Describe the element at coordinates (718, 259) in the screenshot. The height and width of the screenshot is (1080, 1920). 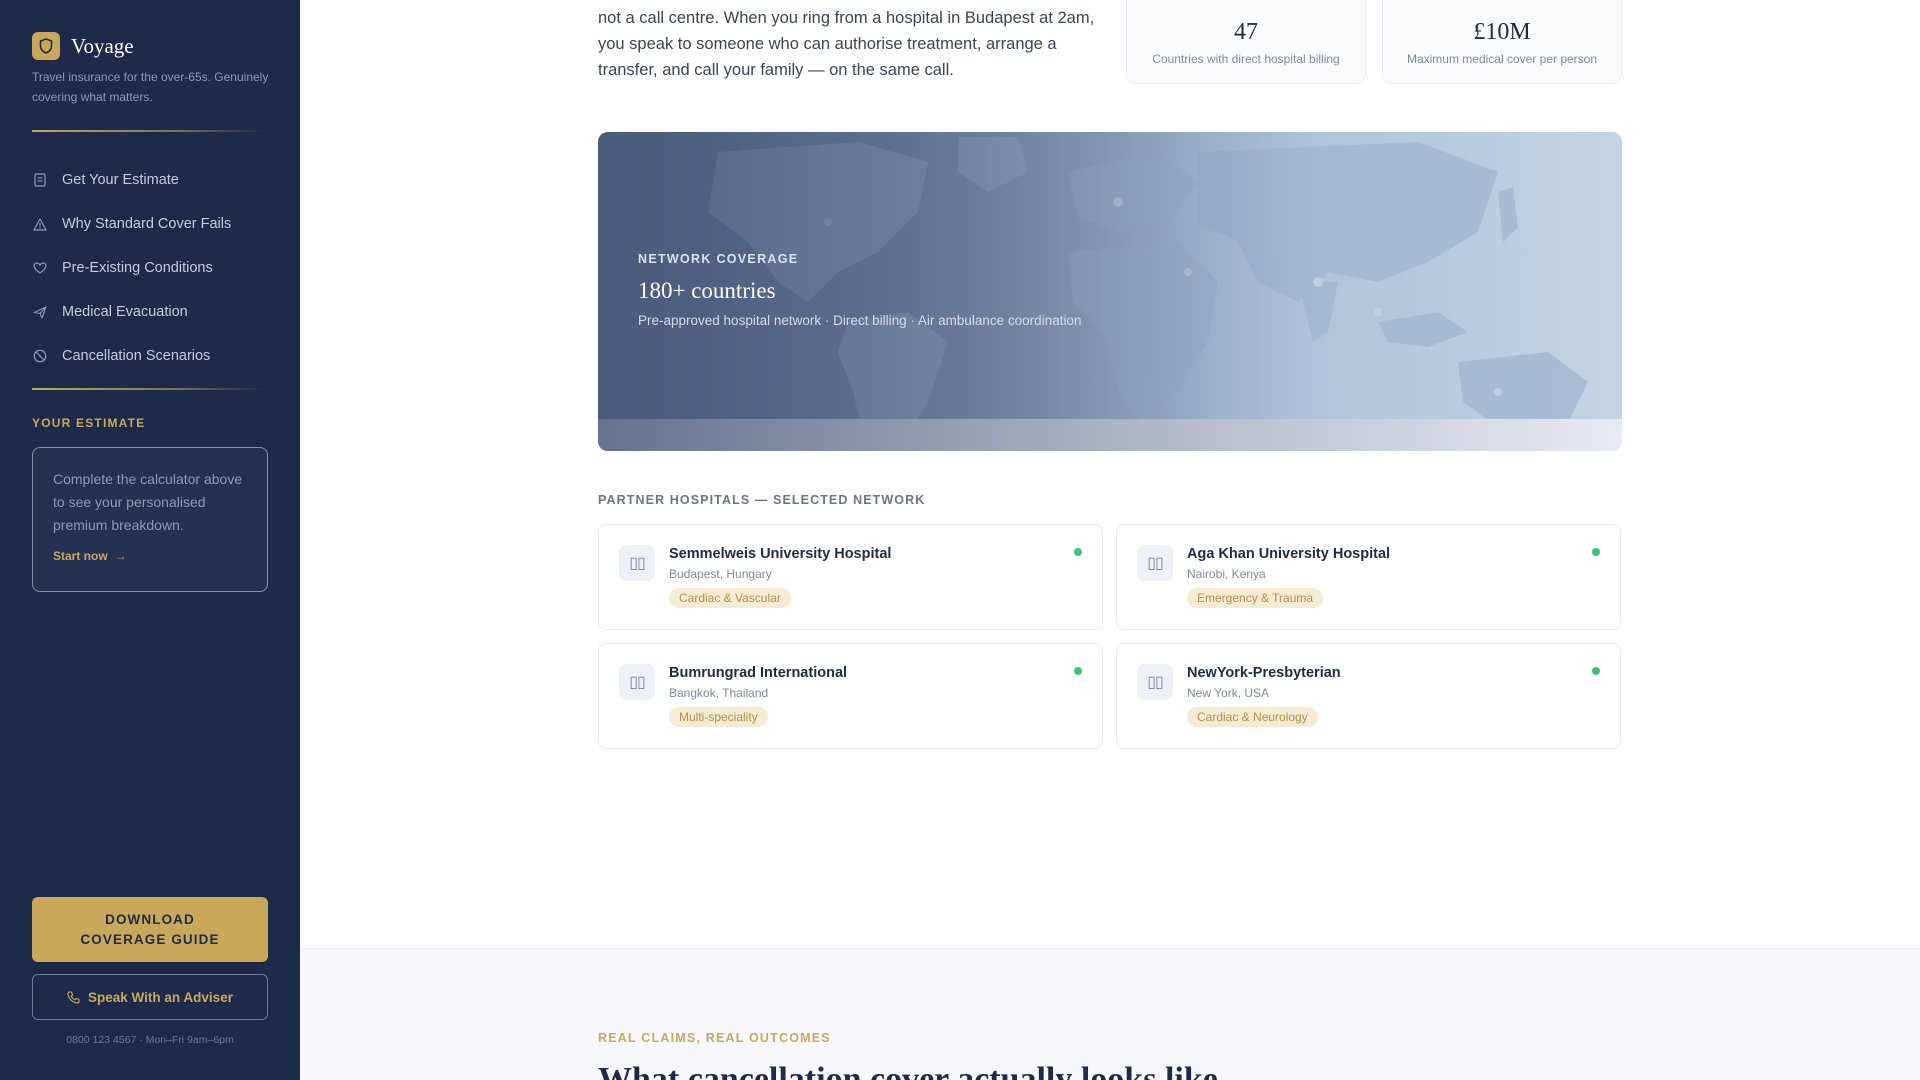
I see `network-eyebrow: NETWORK COVERAGE` at that location.